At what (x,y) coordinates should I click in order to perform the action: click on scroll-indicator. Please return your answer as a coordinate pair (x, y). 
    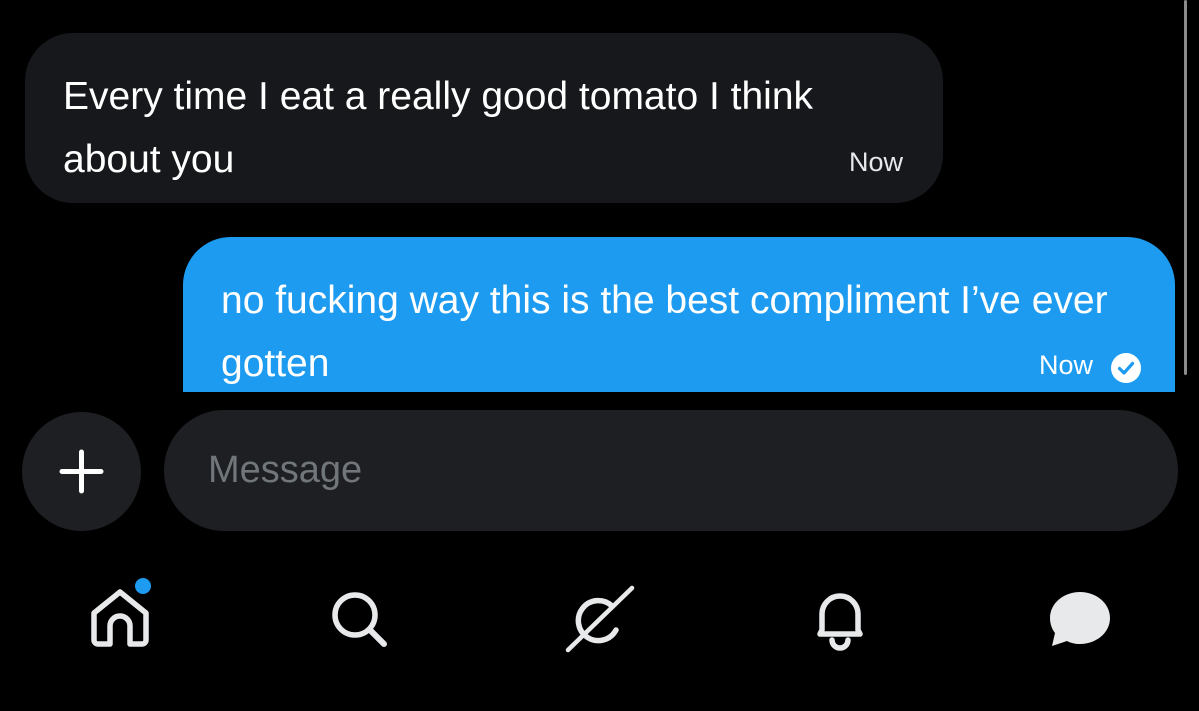
    Looking at the image, I should click on (1185, 187).